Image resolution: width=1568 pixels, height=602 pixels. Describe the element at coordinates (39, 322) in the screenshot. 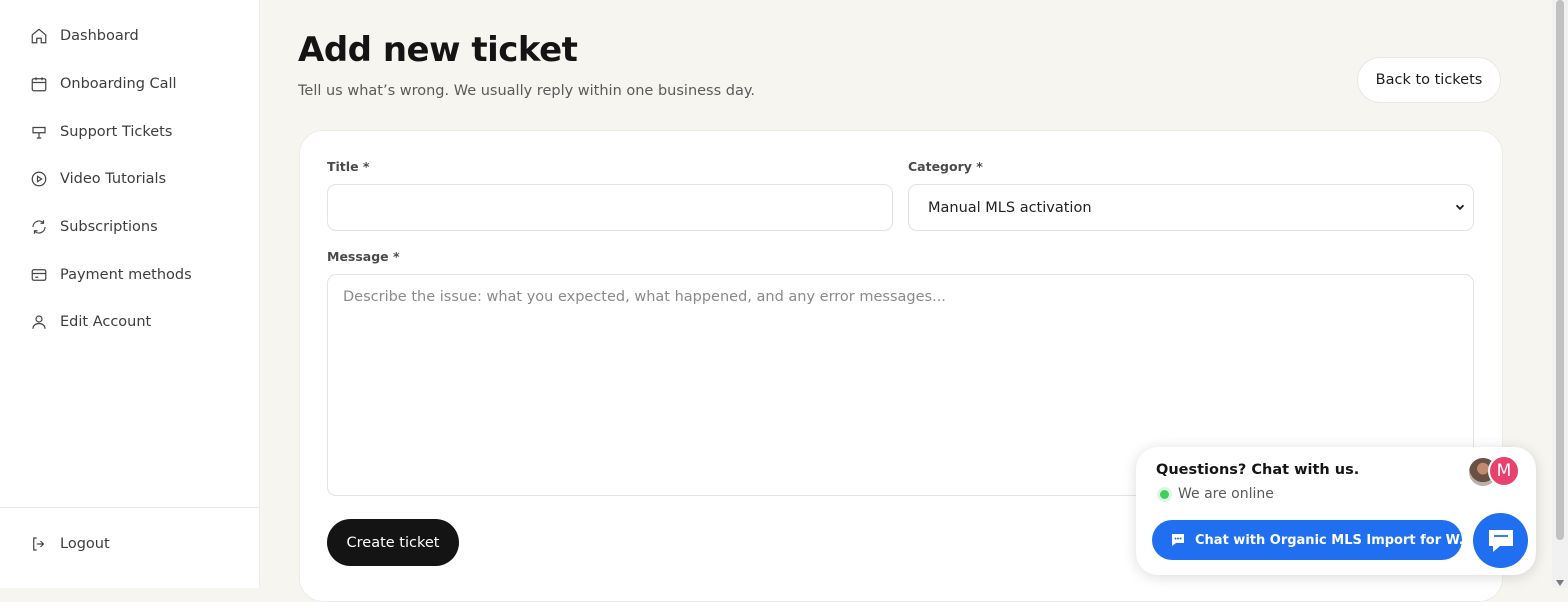

I see `user-icon` at that location.